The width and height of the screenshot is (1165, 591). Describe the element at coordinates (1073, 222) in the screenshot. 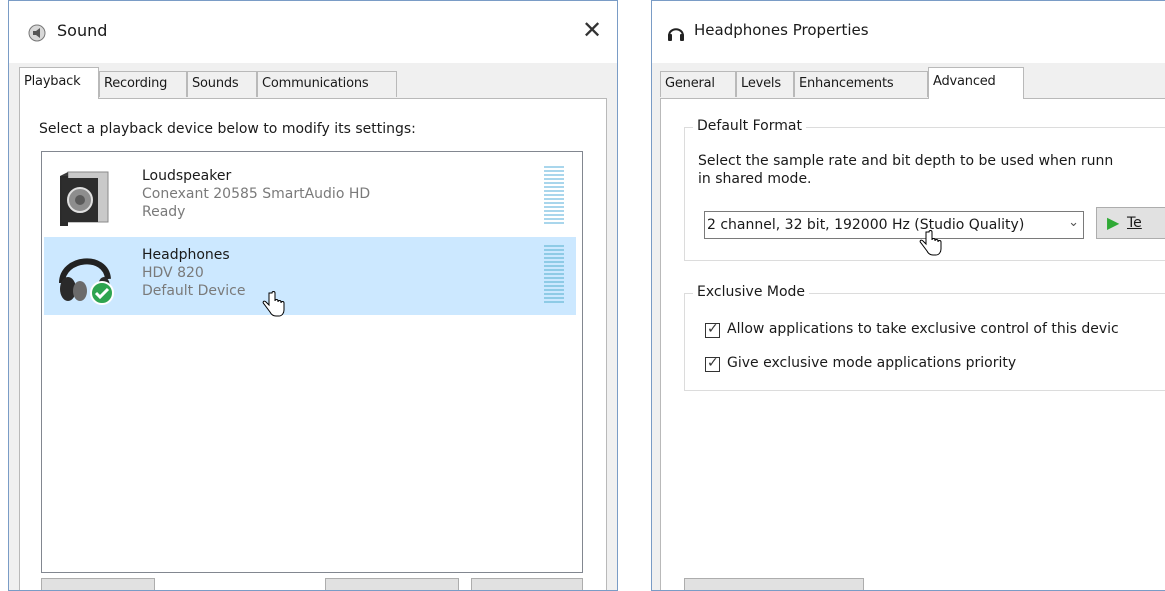

I see `chevron-down-icon: ⌄` at that location.